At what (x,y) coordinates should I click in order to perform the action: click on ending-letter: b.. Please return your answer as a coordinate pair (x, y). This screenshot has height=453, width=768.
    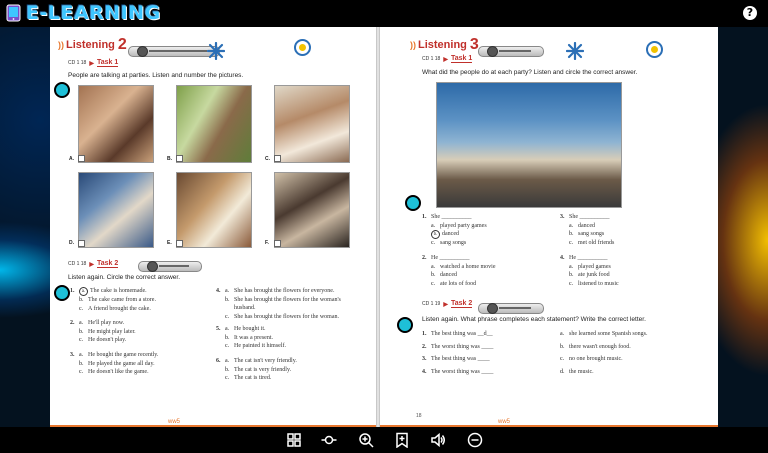
    Looking at the image, I should click on (562, 346).